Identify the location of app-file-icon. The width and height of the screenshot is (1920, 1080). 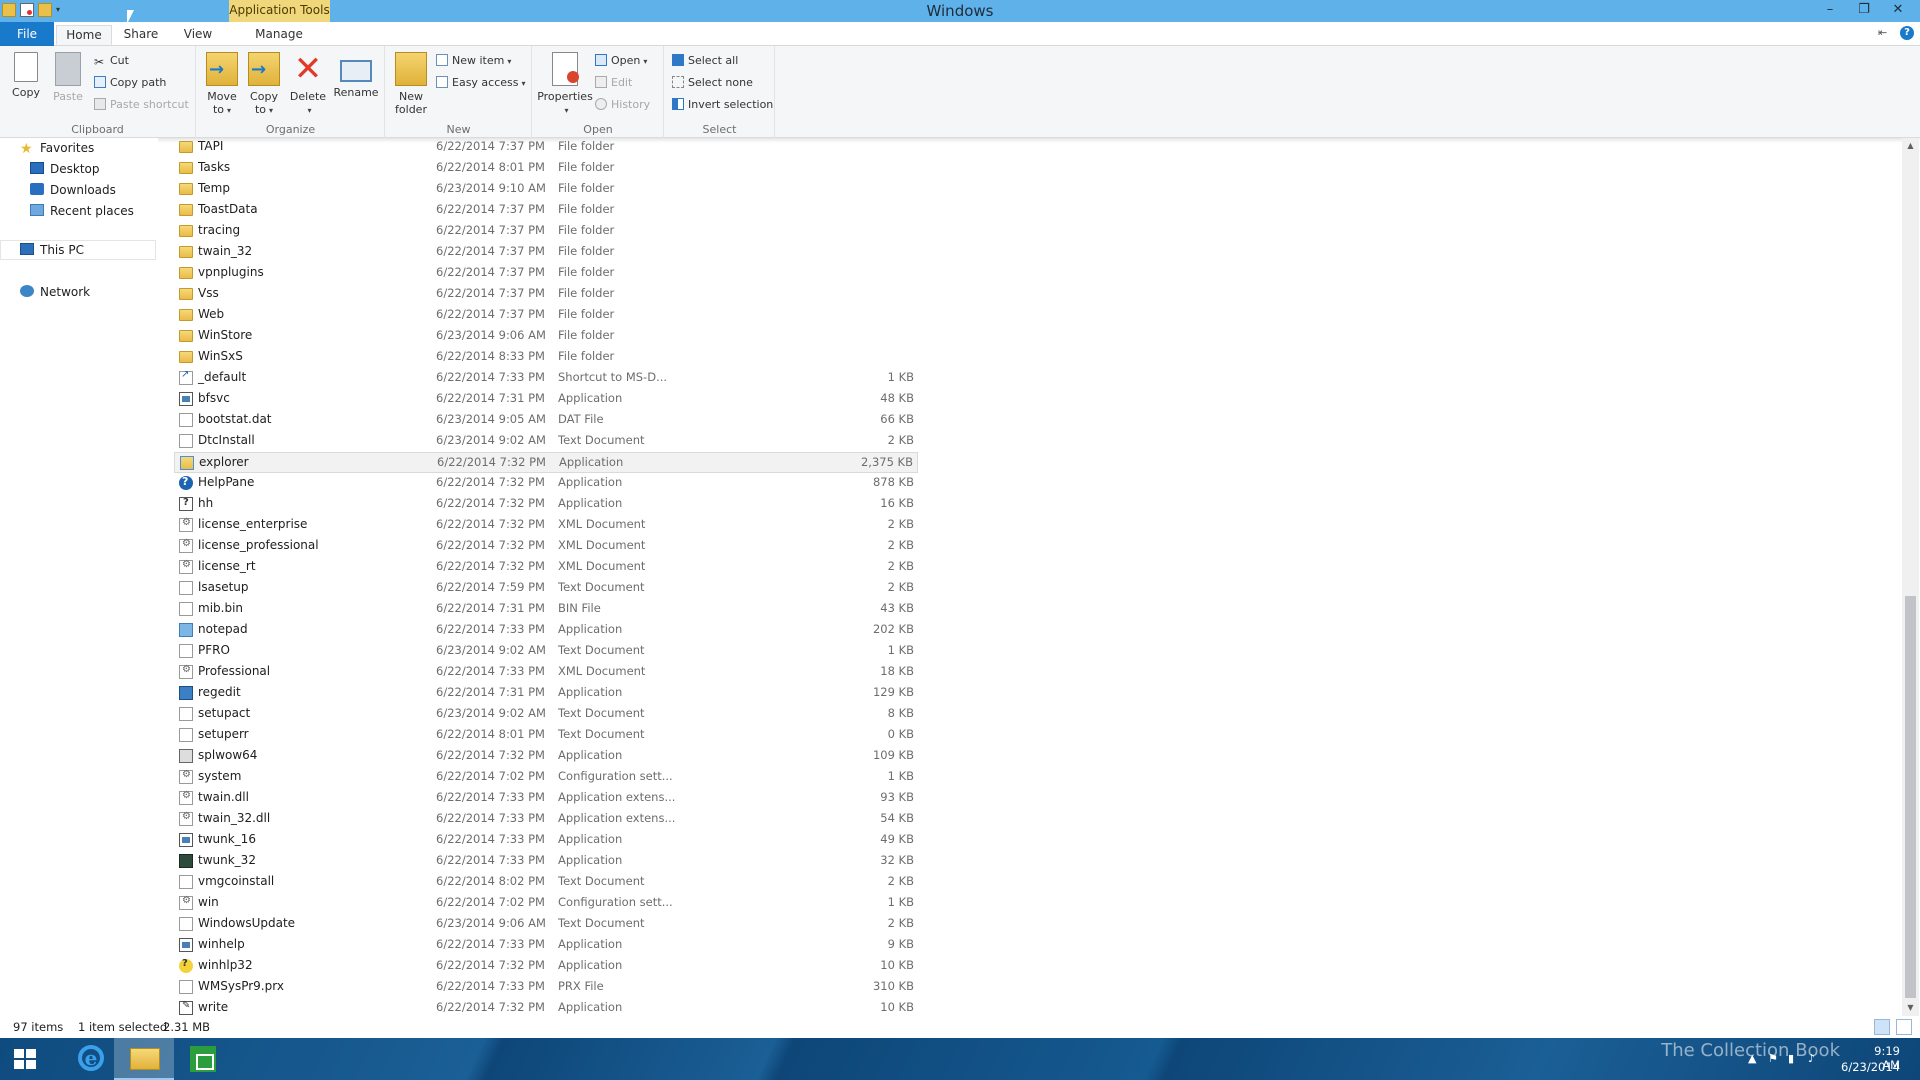
(186, 945).